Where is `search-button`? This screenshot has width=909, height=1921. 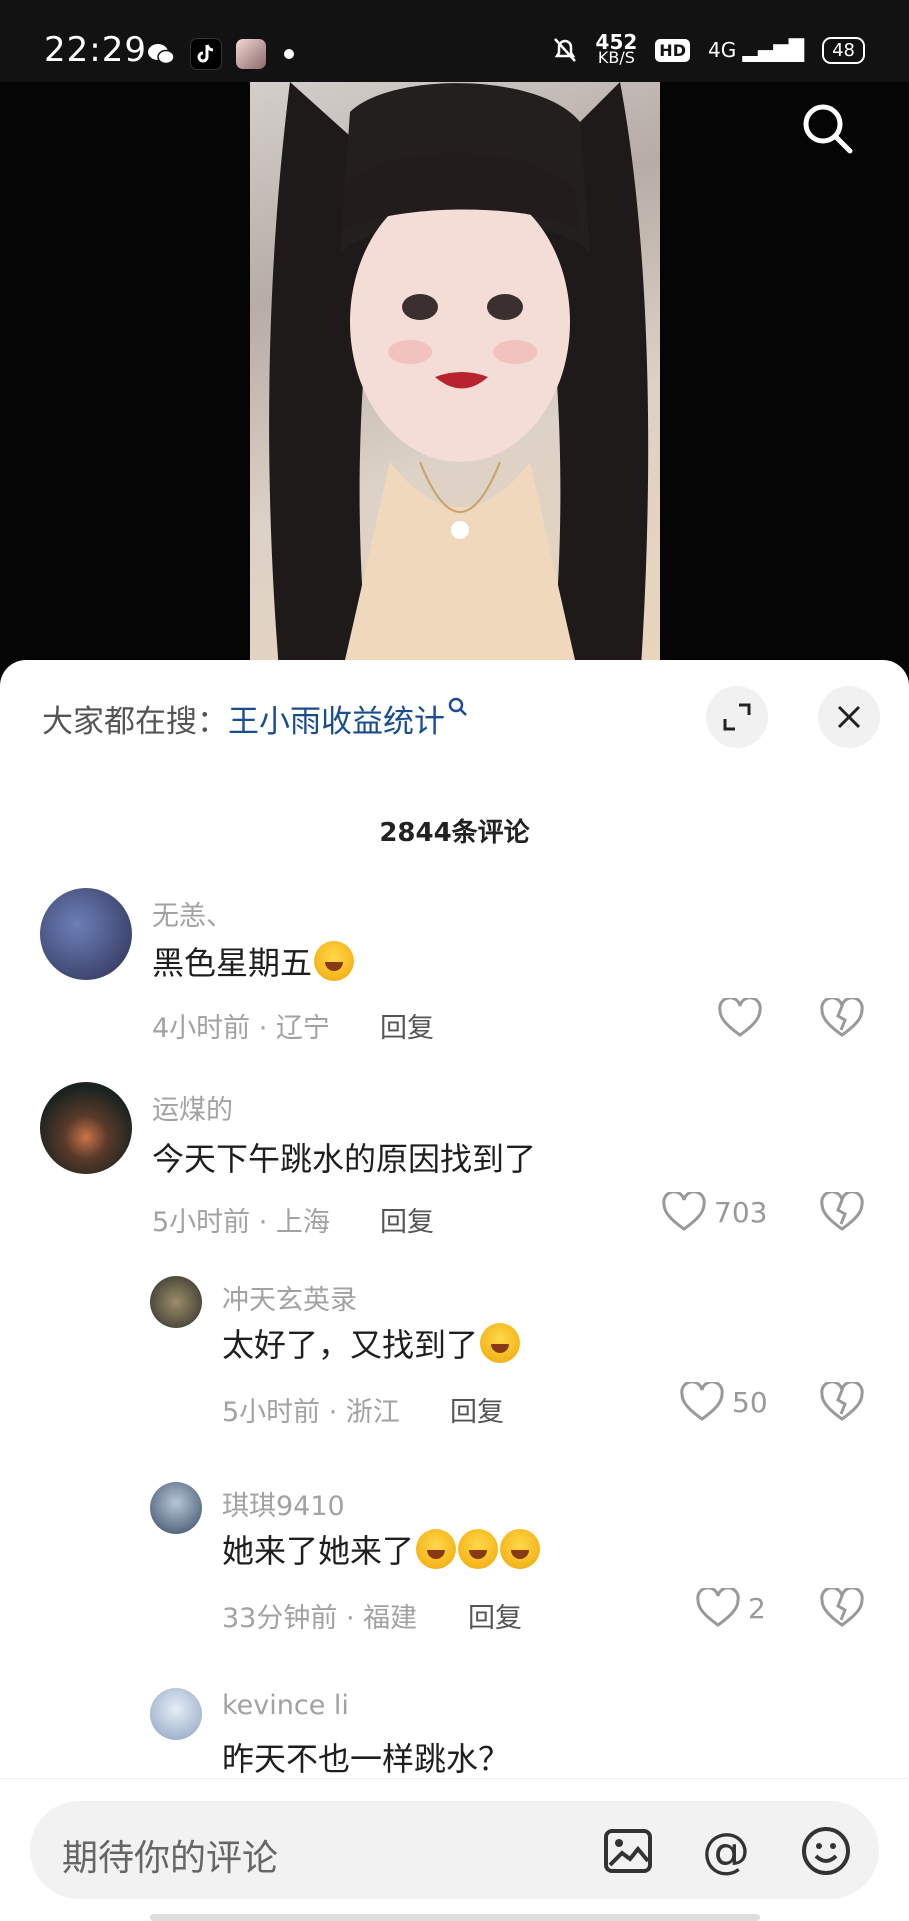 search-button is located at coordinates (827, 128).